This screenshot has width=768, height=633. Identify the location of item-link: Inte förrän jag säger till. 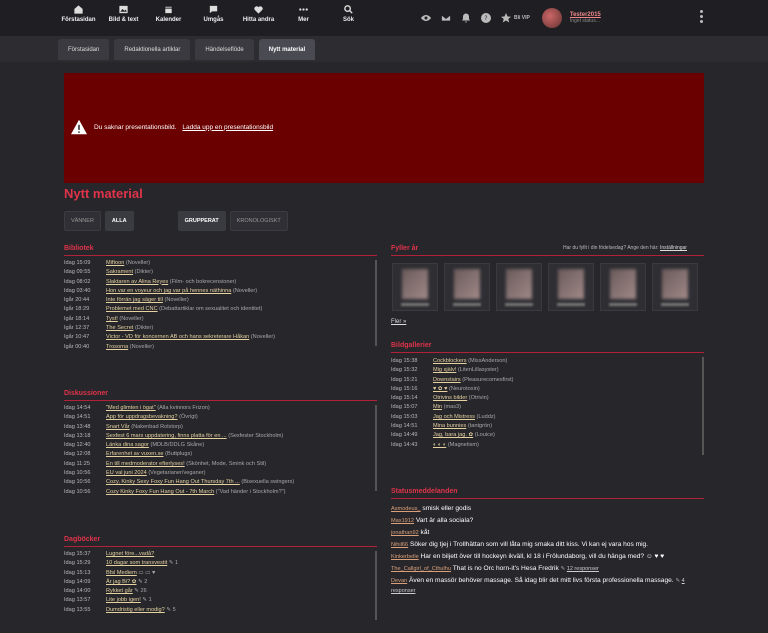
(134, 300).